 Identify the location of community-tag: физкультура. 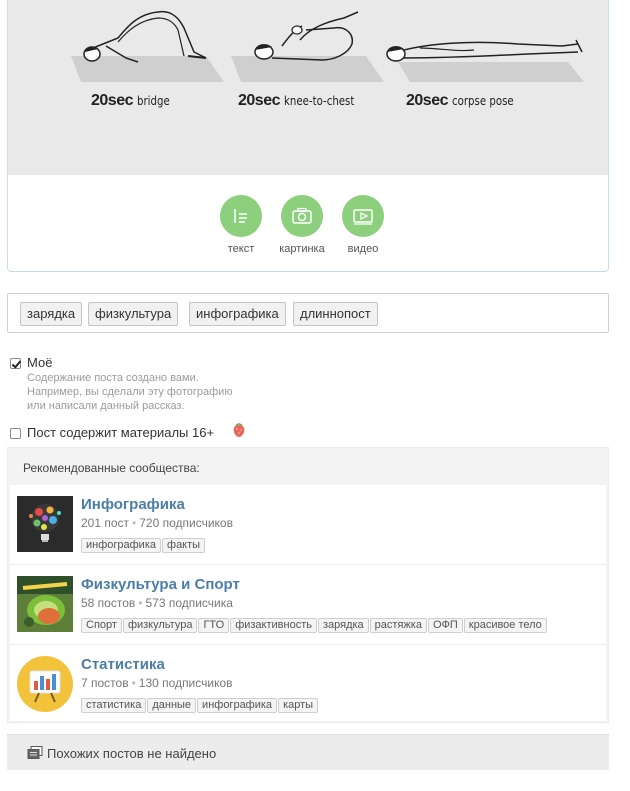
(160, 625).